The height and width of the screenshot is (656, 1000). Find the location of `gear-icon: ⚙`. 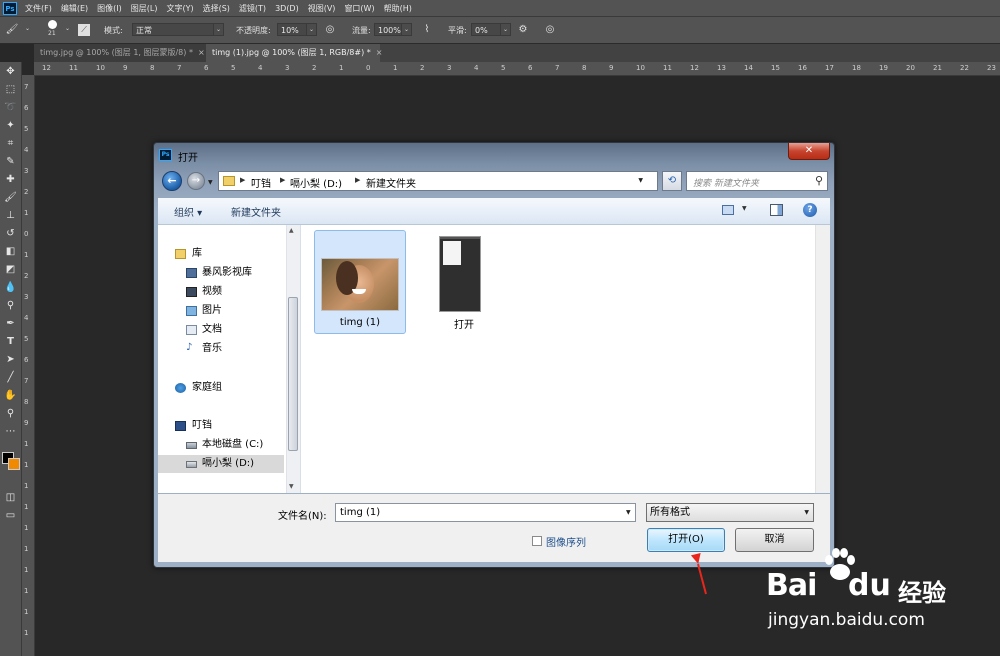

gear-icon: ⚙ is located at coordinates (523, 30).